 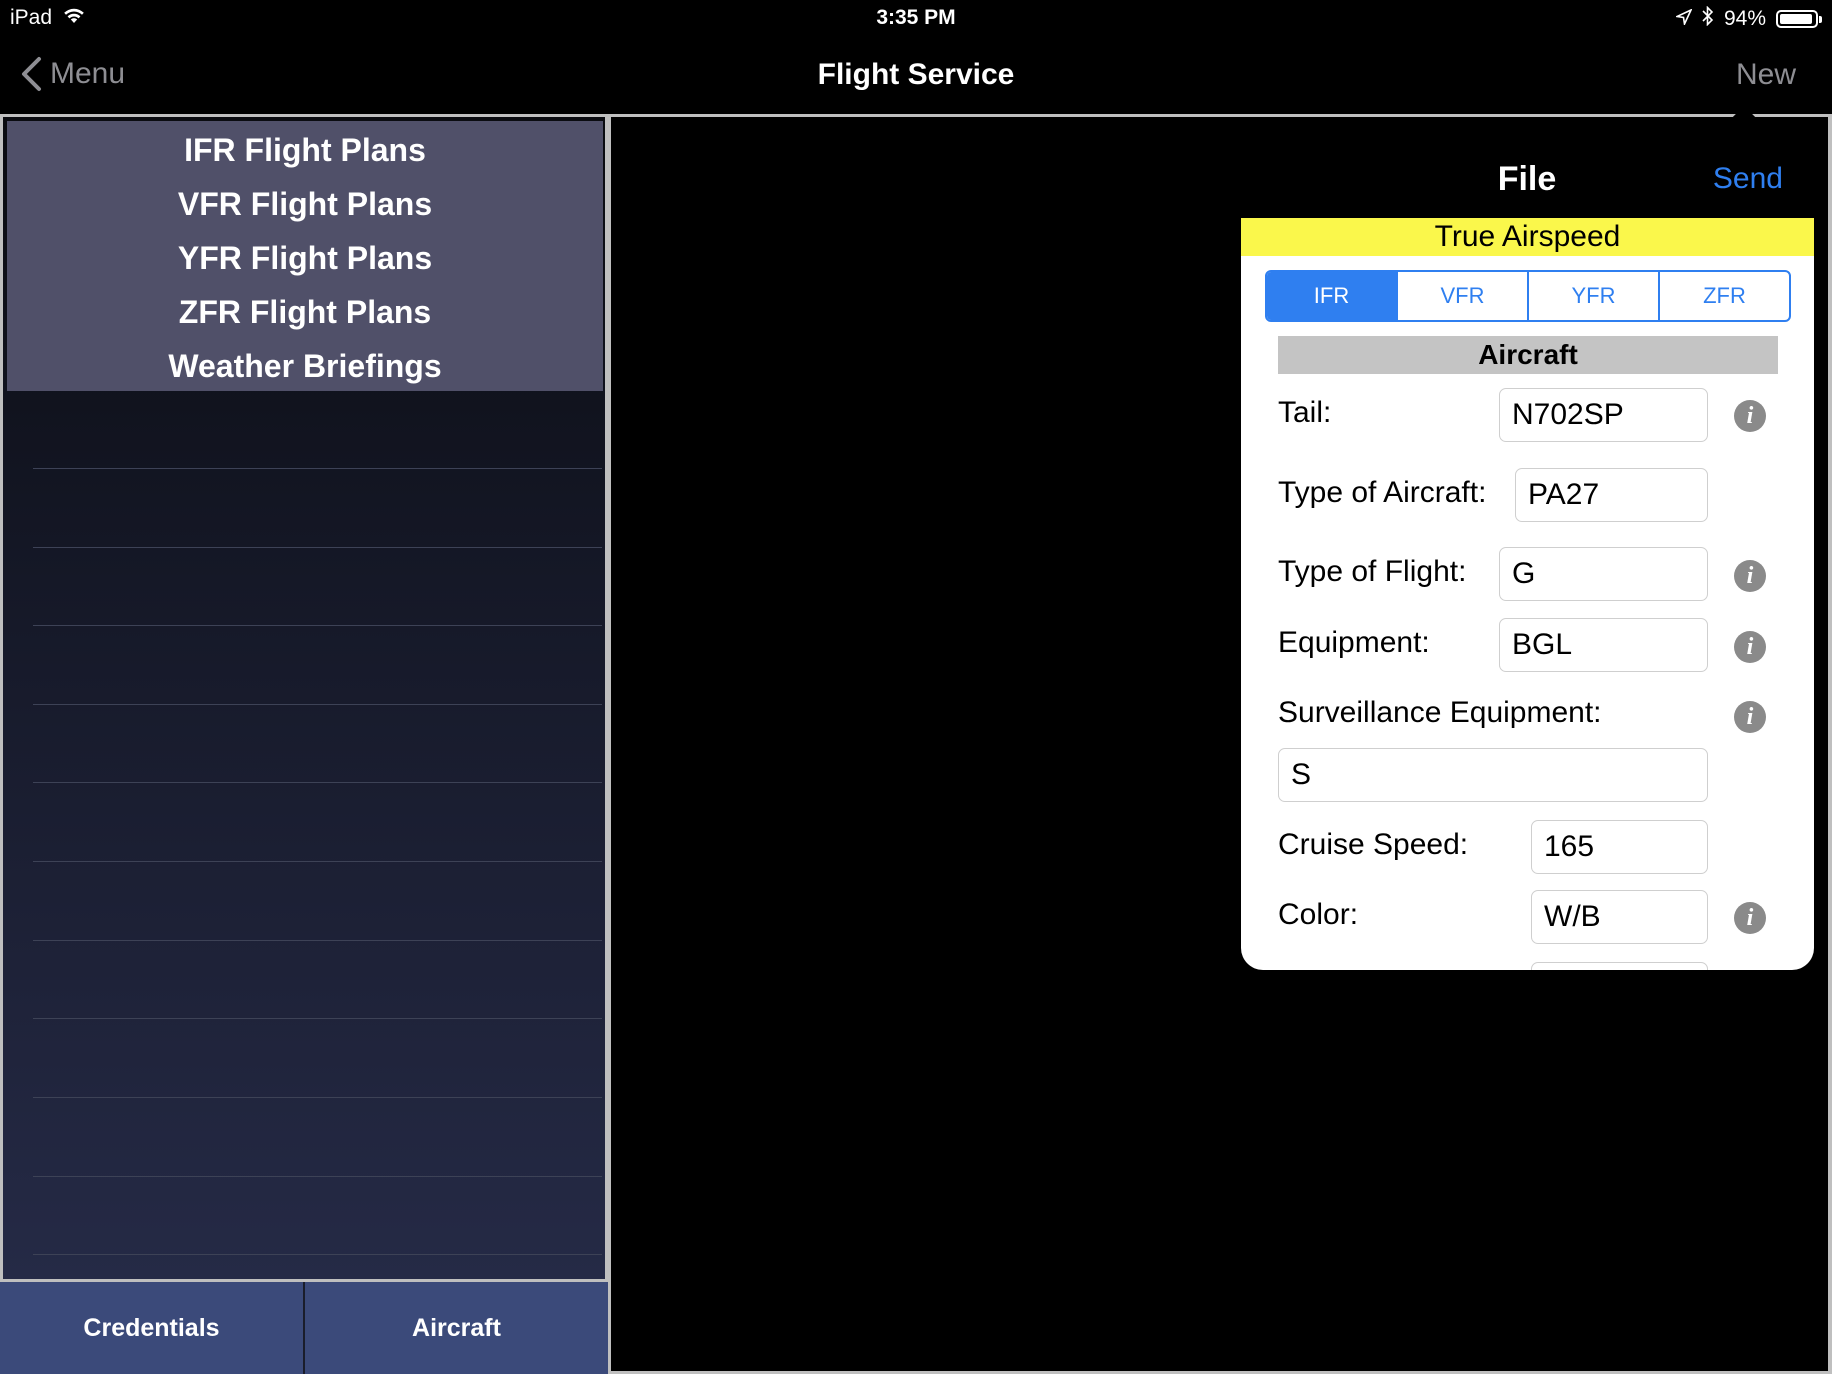 What do you see at coordinates (1750, 717) in the screenshot?
I see `surveillance-info-icon: i` at bounding box center [1750, 717].